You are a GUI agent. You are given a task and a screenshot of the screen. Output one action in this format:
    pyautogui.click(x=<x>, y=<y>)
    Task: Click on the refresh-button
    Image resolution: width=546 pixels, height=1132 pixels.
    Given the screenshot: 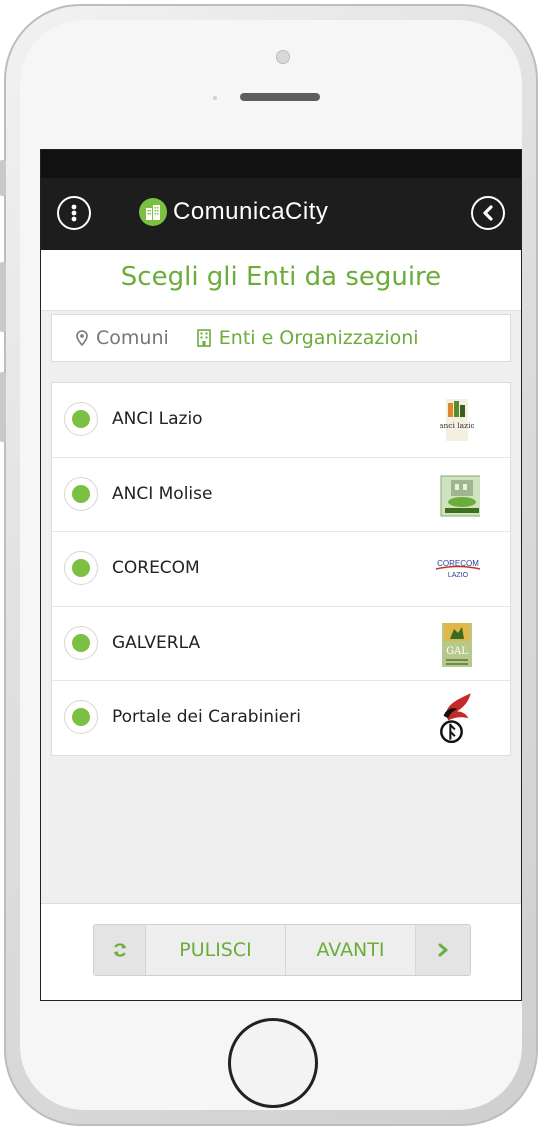 What is the action you would take?
    pyautogui.click(x=120, y=950)
    